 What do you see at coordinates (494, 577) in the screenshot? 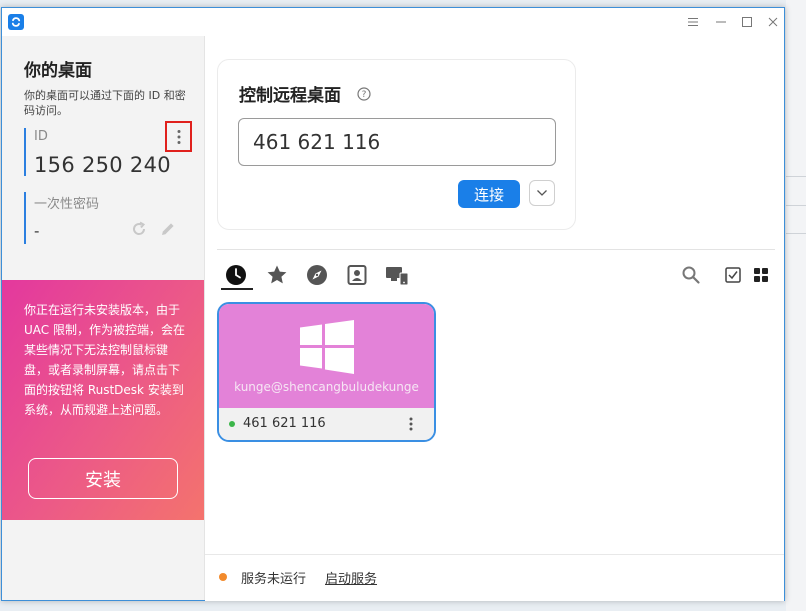
I see `status-bar: 服务未运行 启动服务` at bounding box center [494, 577].